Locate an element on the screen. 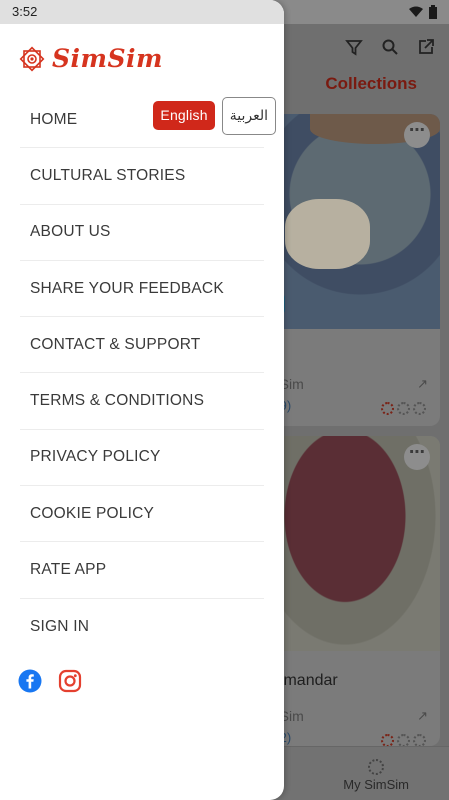  menu-item-sign-in: SIGN IN is located at coordinates (142, 627).